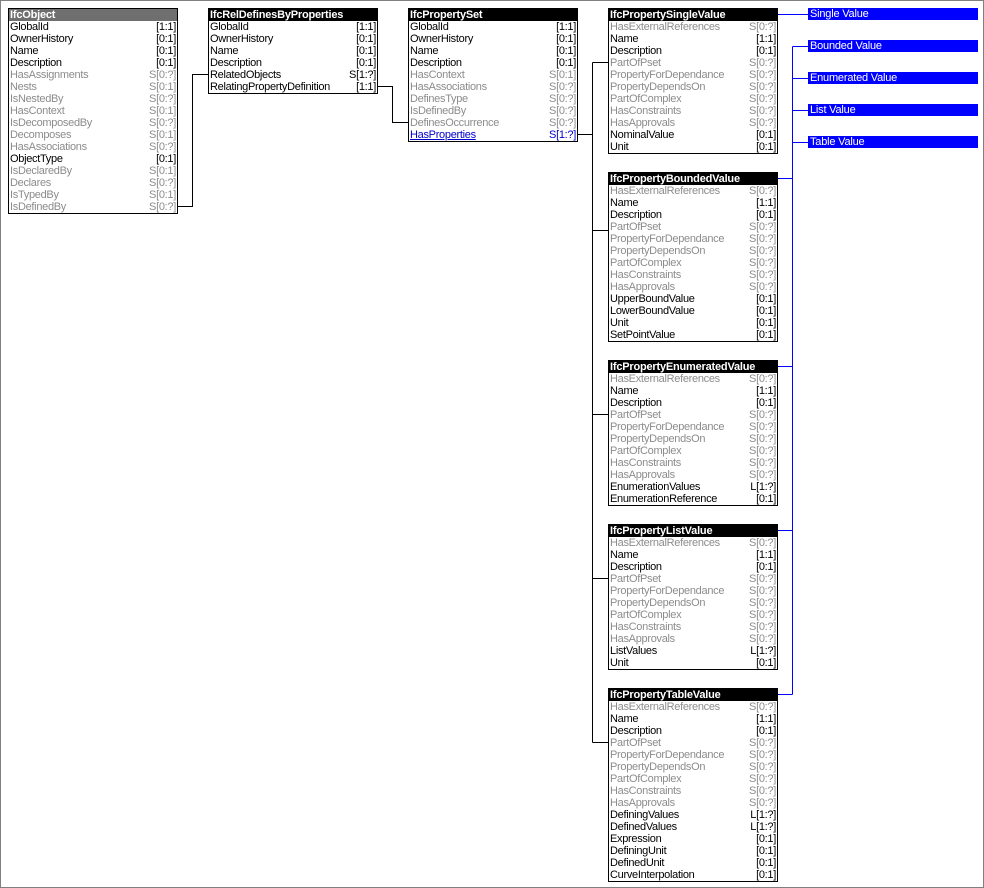  What do you see at coordinates (635, 743) in the screenshot?
I see `attribute-name: PartOfPset` at bounding box center [635, 743].